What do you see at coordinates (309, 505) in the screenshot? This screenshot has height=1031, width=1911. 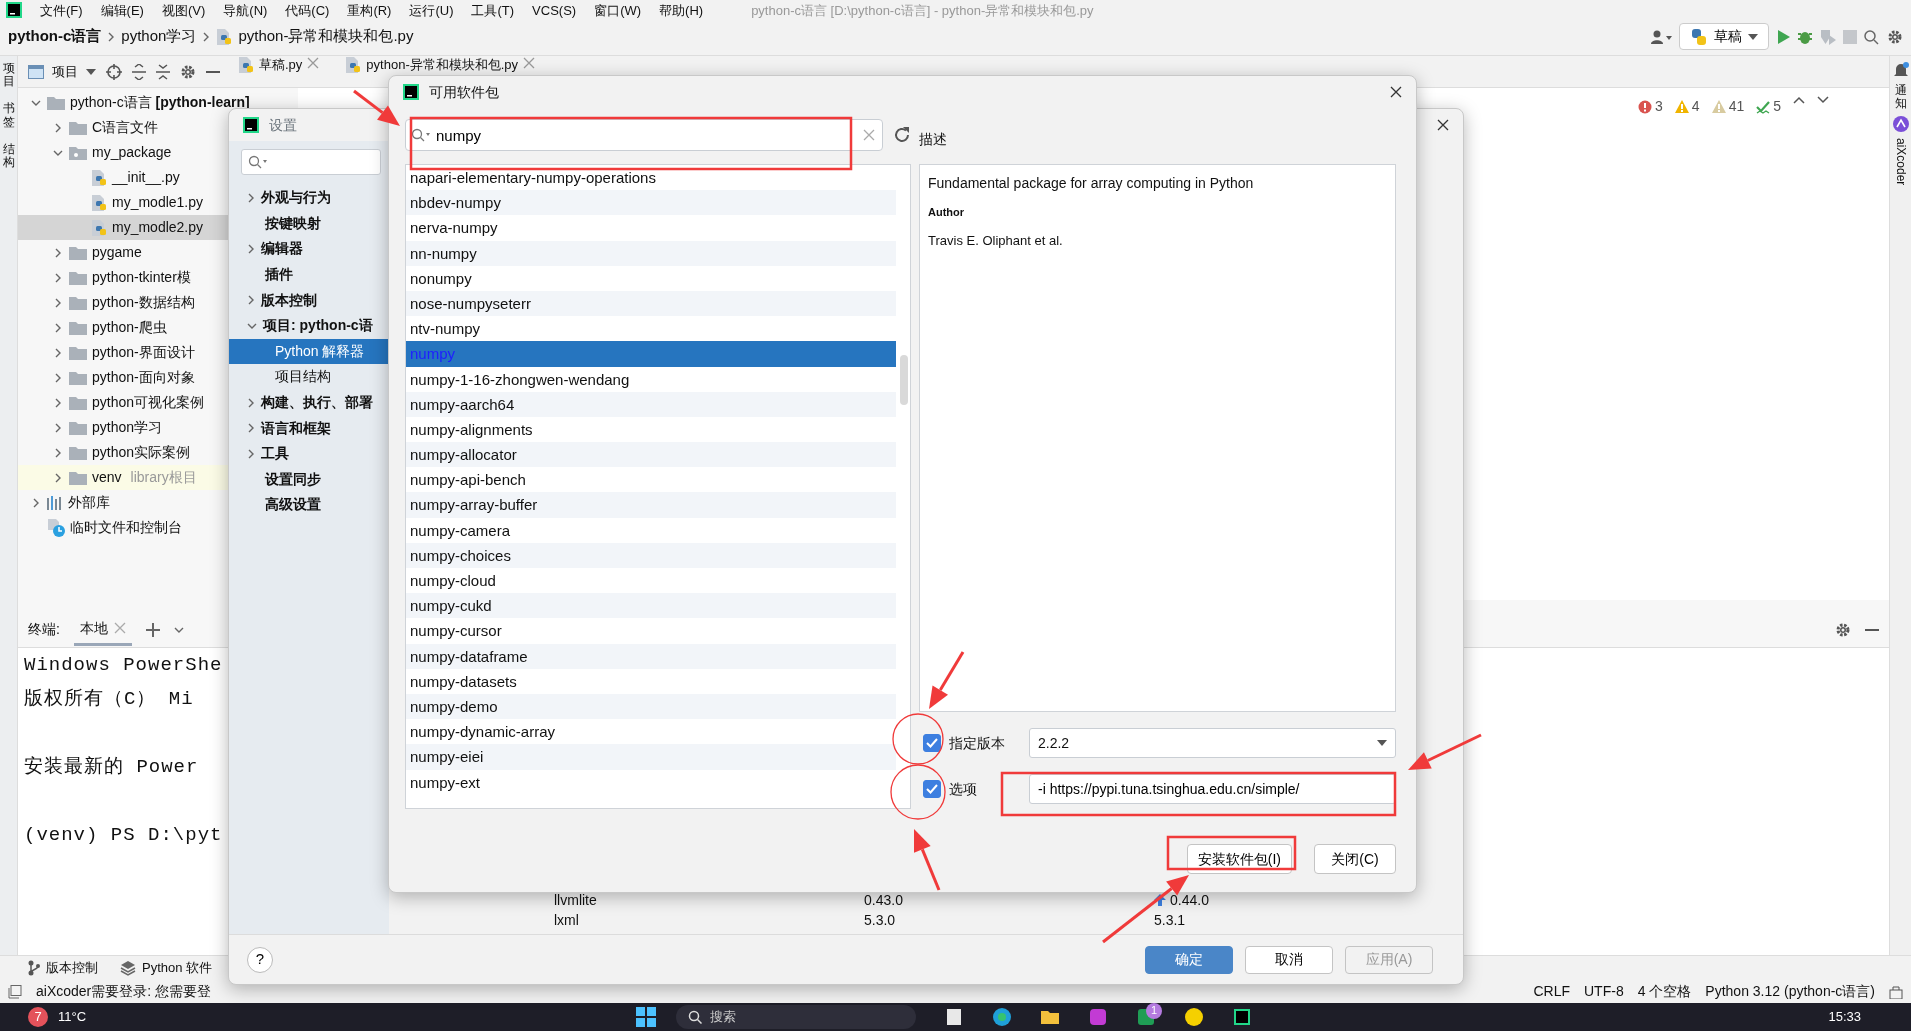 I see `settings-nav-item: 高级设置` at bounding box center [309, 505].